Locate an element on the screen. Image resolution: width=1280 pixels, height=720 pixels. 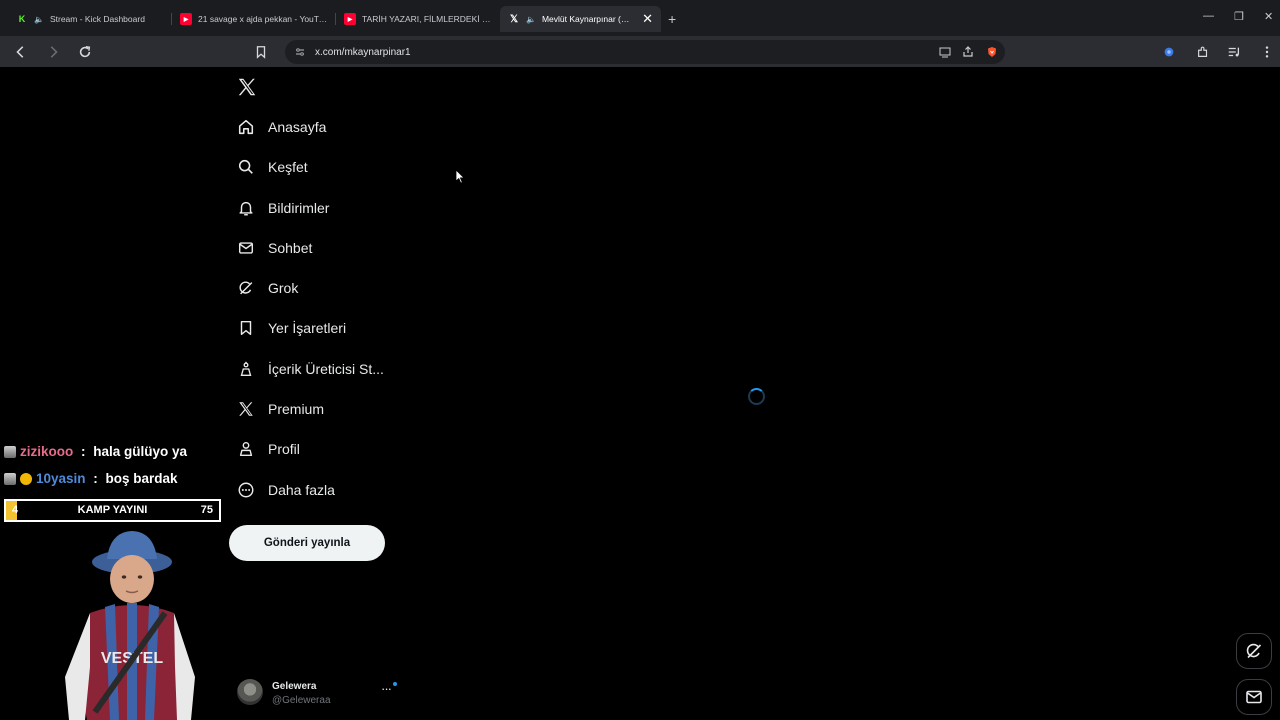
tab-title: Mevlüt Kaynarpınar (@mkaynarpinar1 is located at coordinates (589, 19).